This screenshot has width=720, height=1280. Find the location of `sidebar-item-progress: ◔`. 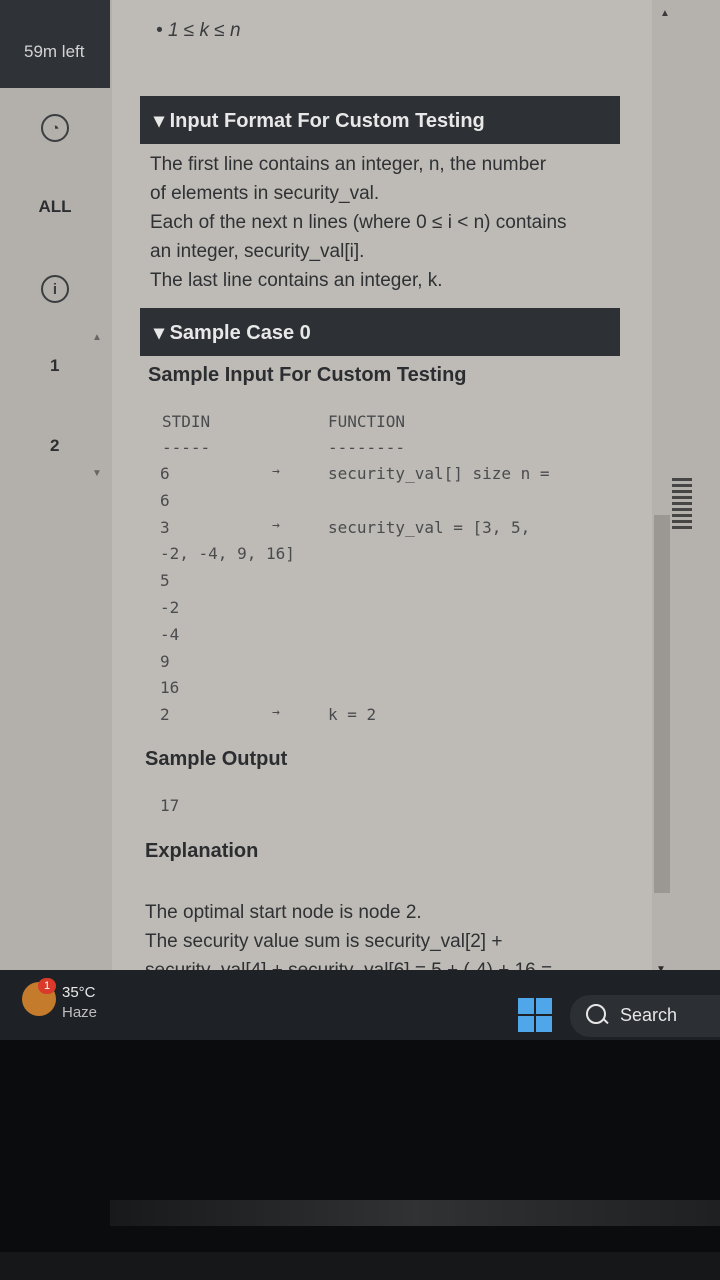

sidebar-item-progress: ◔ is located at coordinates (55, 128).